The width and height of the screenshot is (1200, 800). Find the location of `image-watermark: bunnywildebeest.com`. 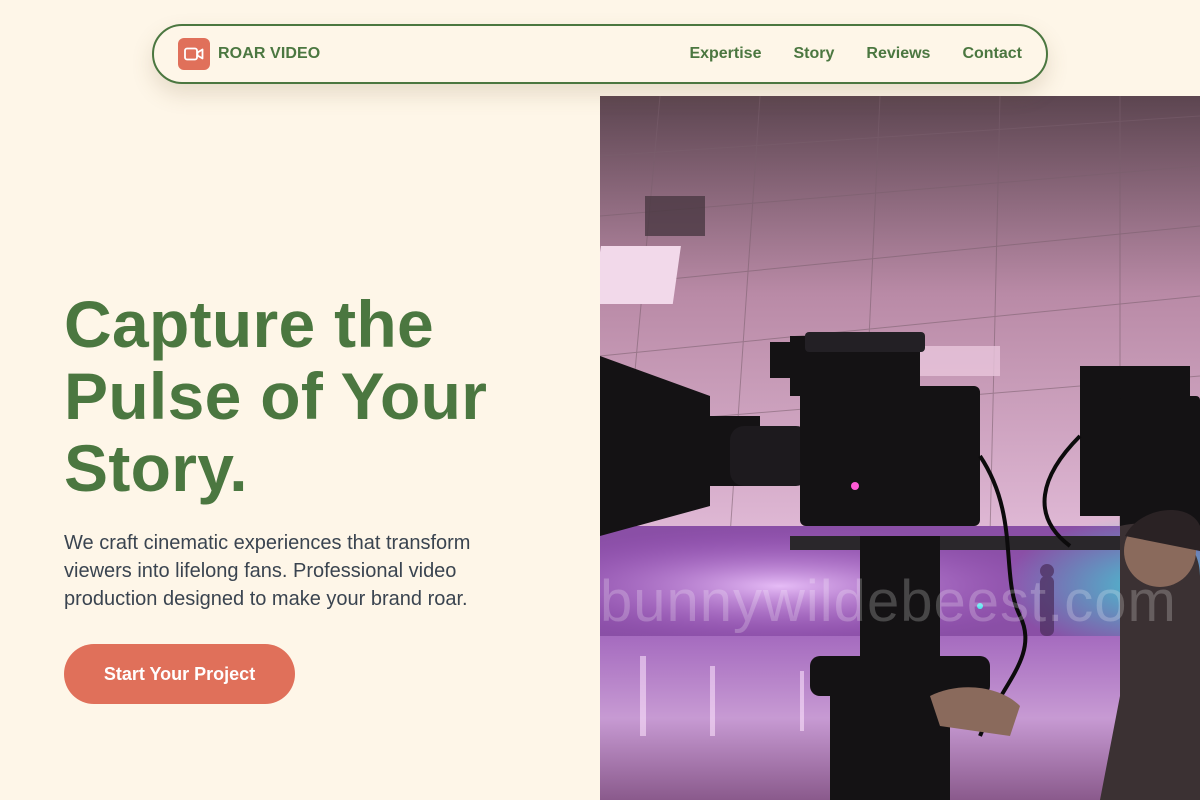

image-watermark: bunnywildebeest.com is located at coordinates (888, 601).